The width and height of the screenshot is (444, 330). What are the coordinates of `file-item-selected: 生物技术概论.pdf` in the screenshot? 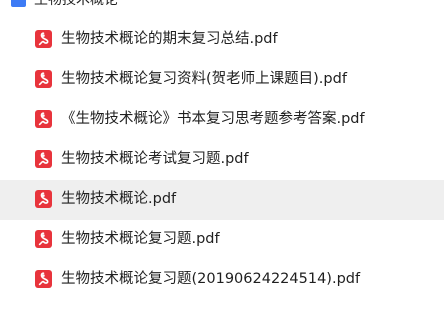 It's located at (222, 200).